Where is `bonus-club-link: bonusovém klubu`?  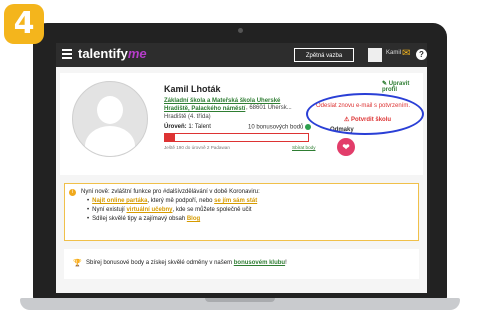 bonus-club-link: bonusovém klubu is located at coordinates (259, 263).